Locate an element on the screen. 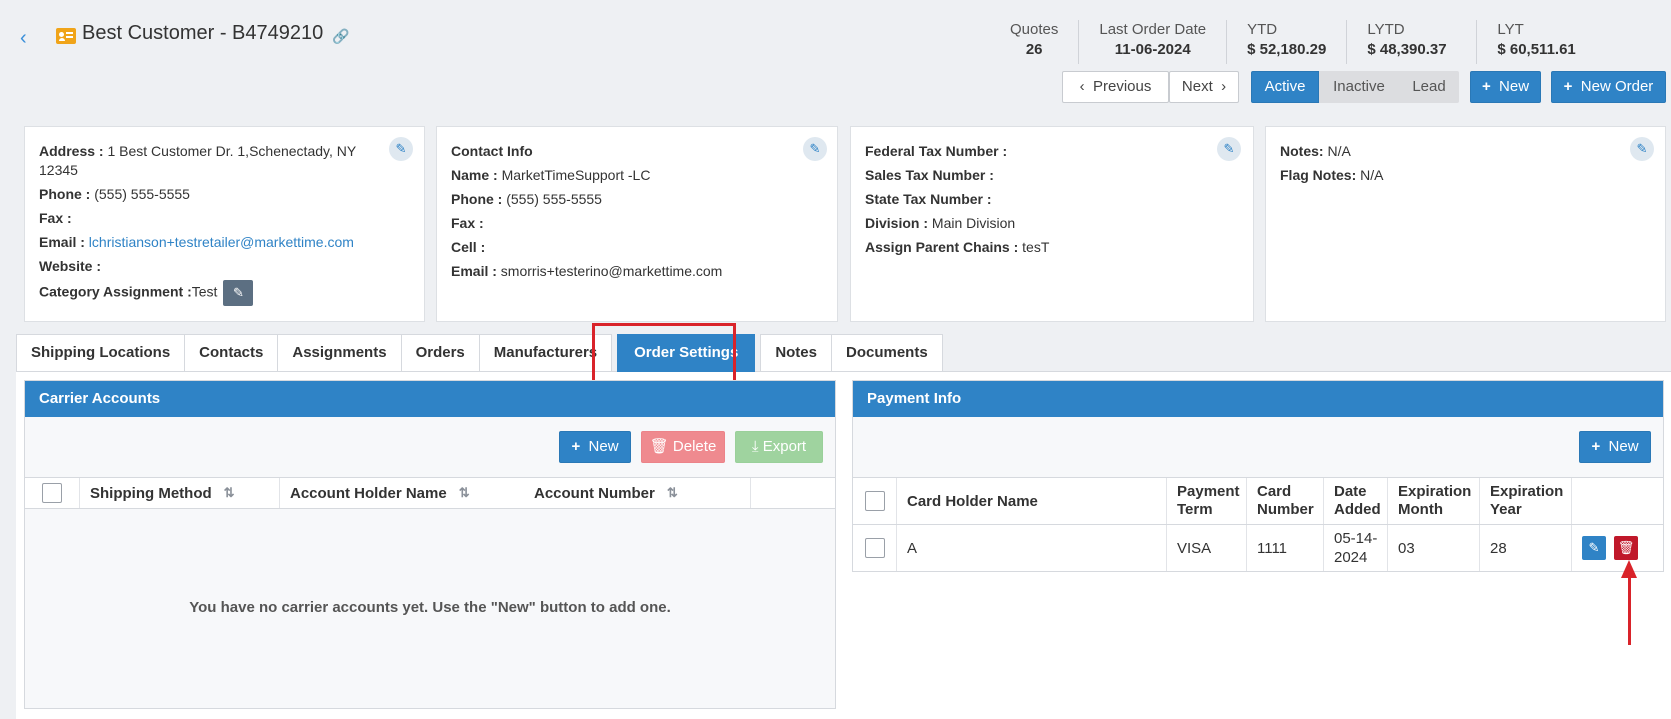  table-row: A VISA 1111 05-14- 2024 03 28 ✎ 🗑 is located at coordinates (1258, 548).